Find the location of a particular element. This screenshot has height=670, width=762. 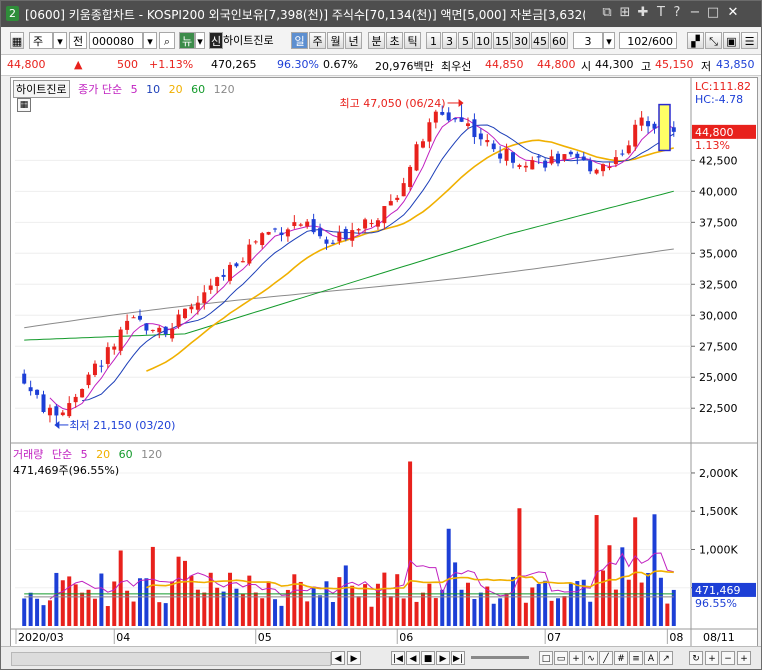

font-t-icon: T is located at coordinates (661, 13).